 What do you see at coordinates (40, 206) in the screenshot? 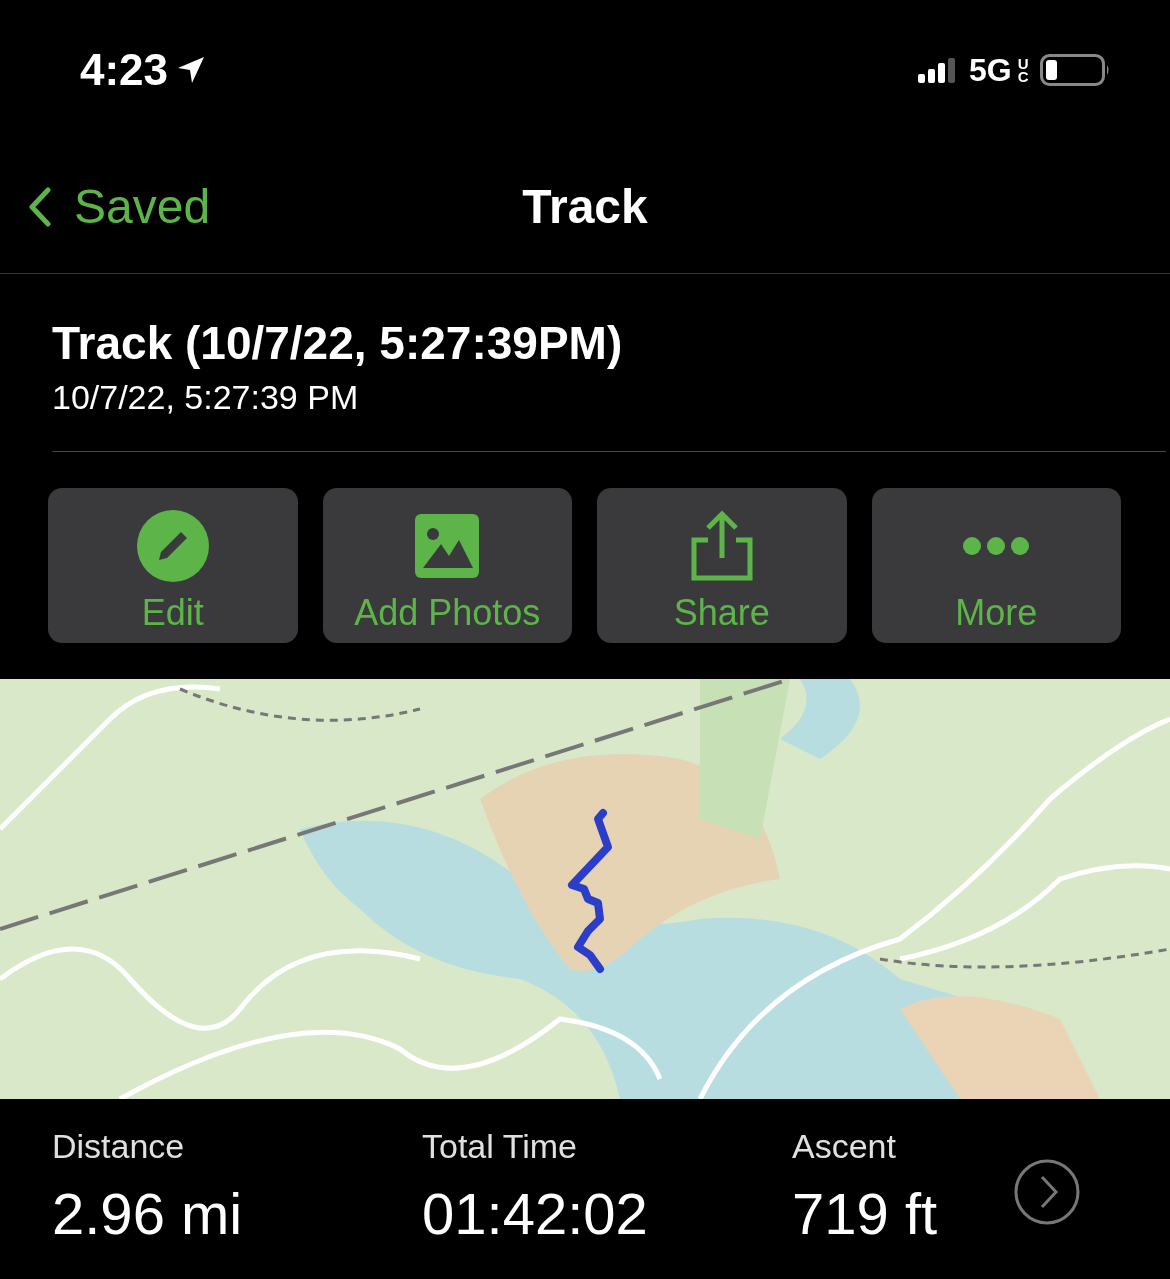
I see `back-chevron-icon` at bounding box center [40, 206].